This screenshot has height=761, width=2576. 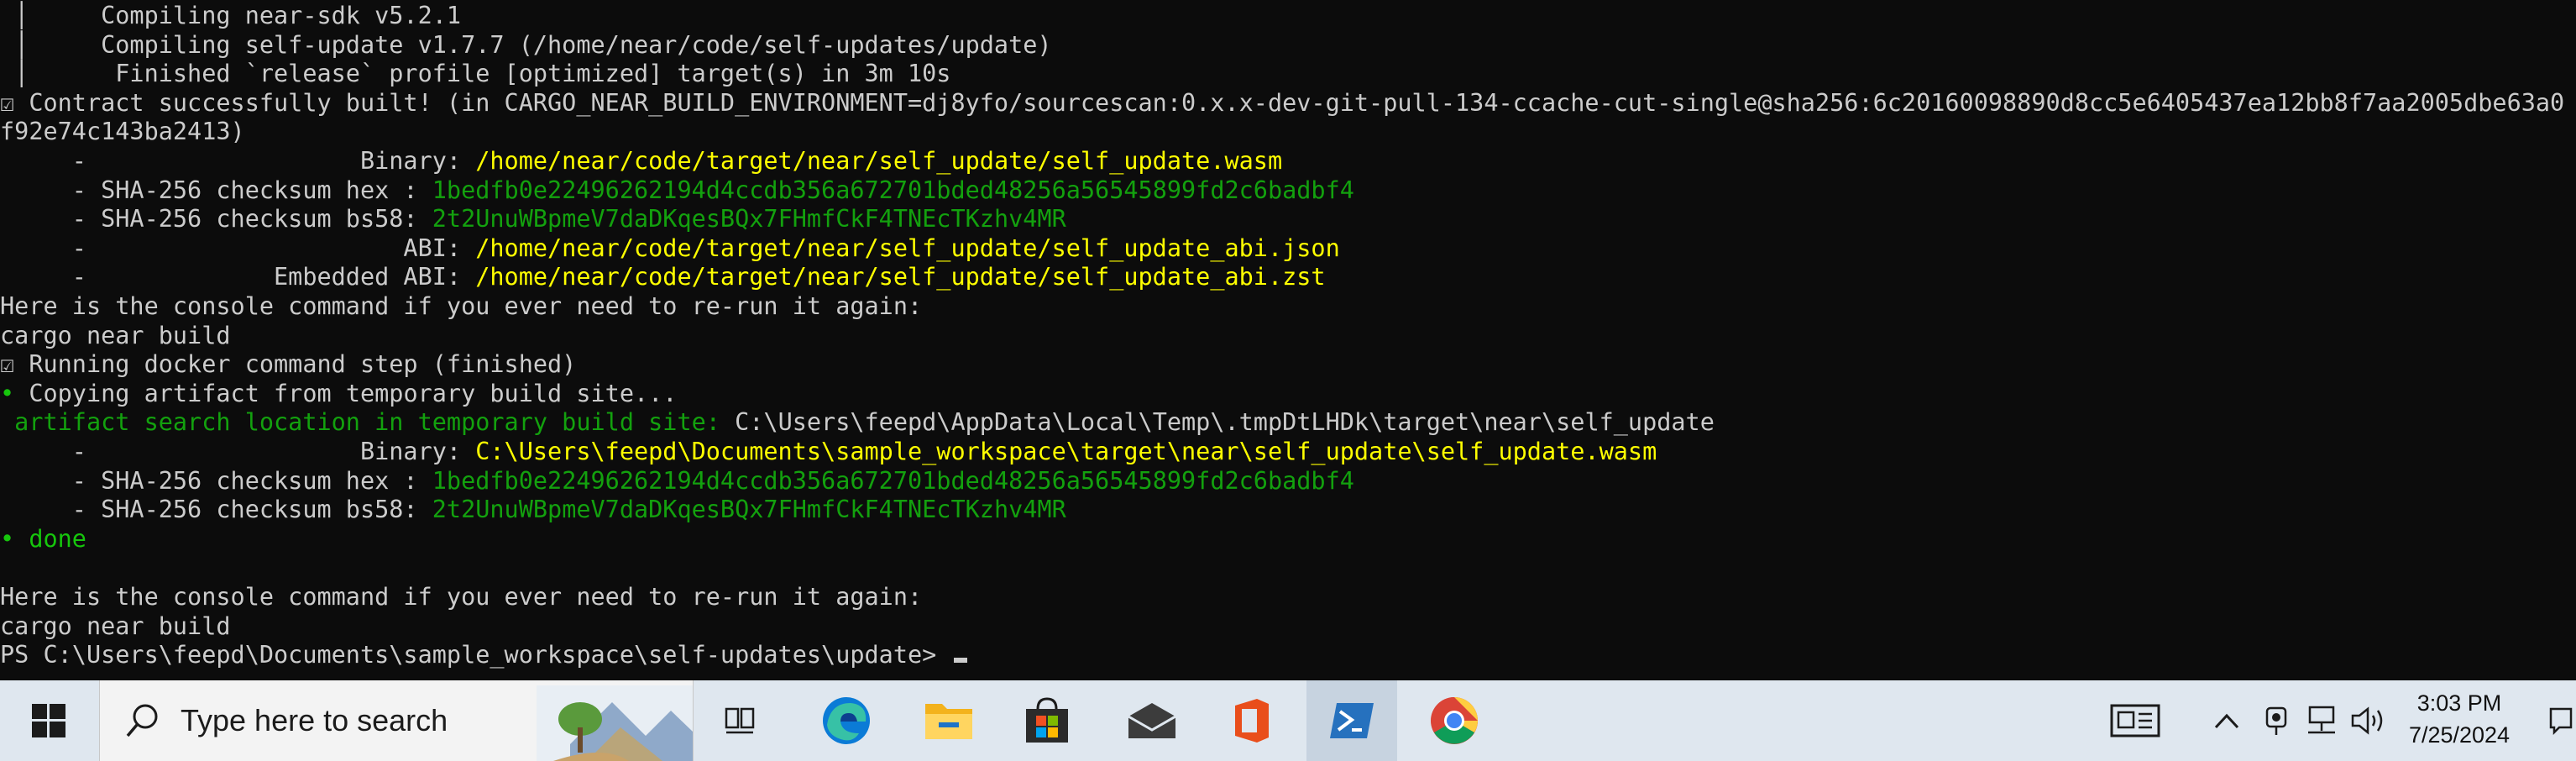 I want to click on terminal-cursor, so click(x=961, y=661).